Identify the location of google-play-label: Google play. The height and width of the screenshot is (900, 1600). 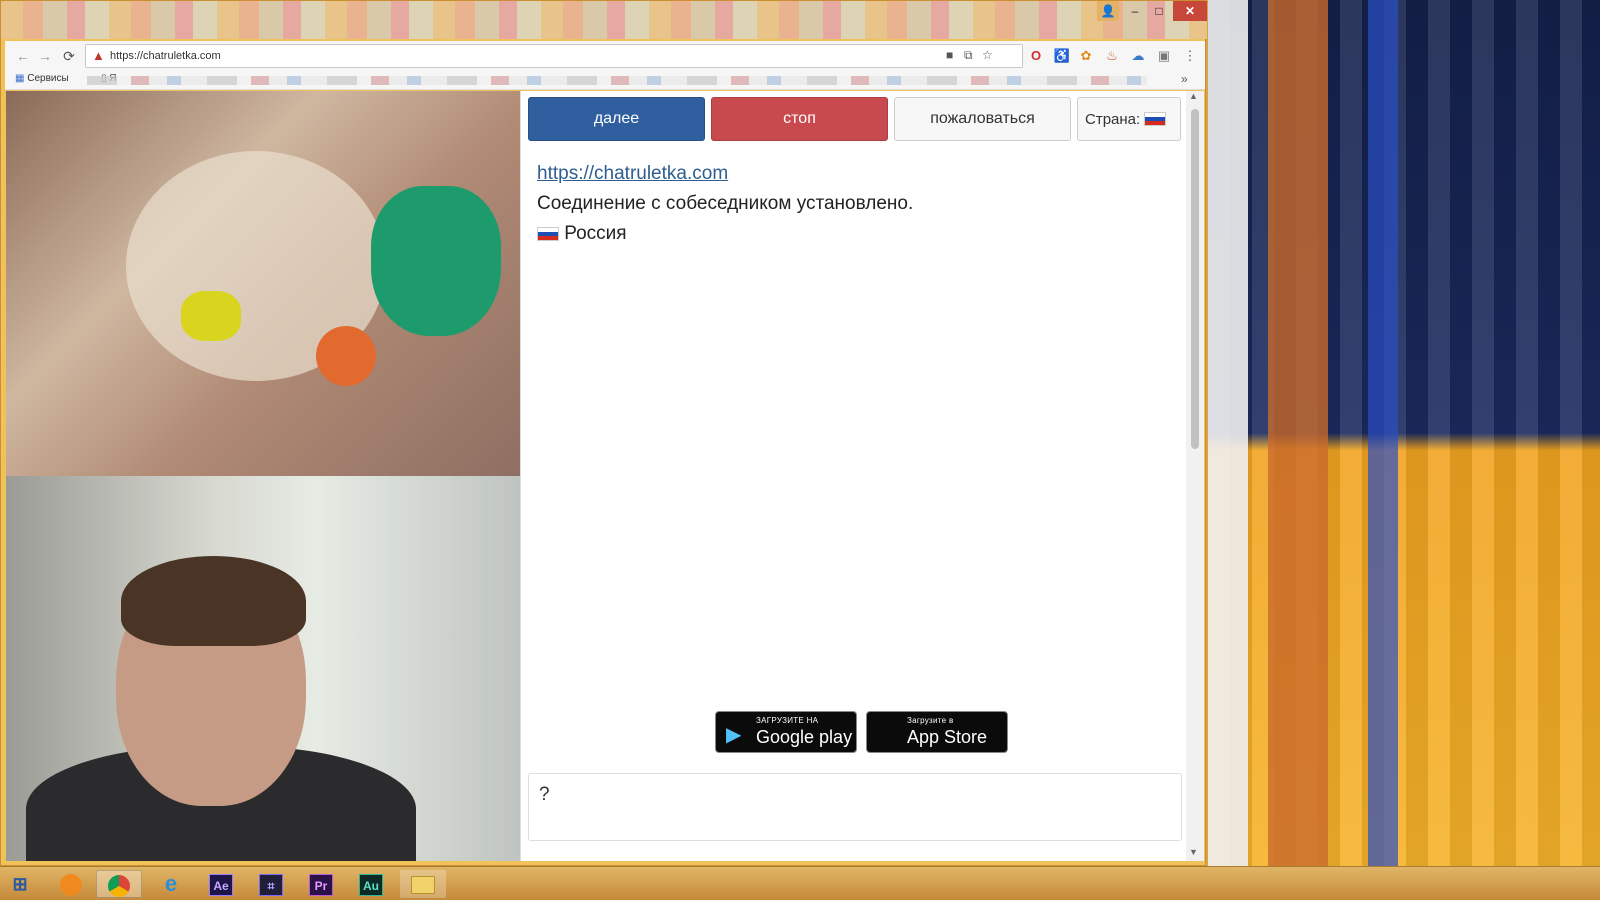
(804, 737).